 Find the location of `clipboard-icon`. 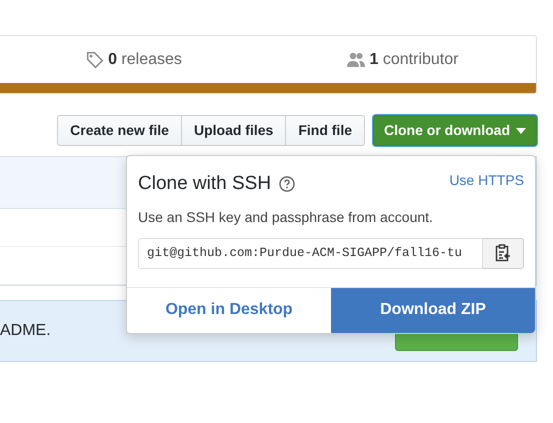

clipboard-icon is located at coordinates (503, 253).